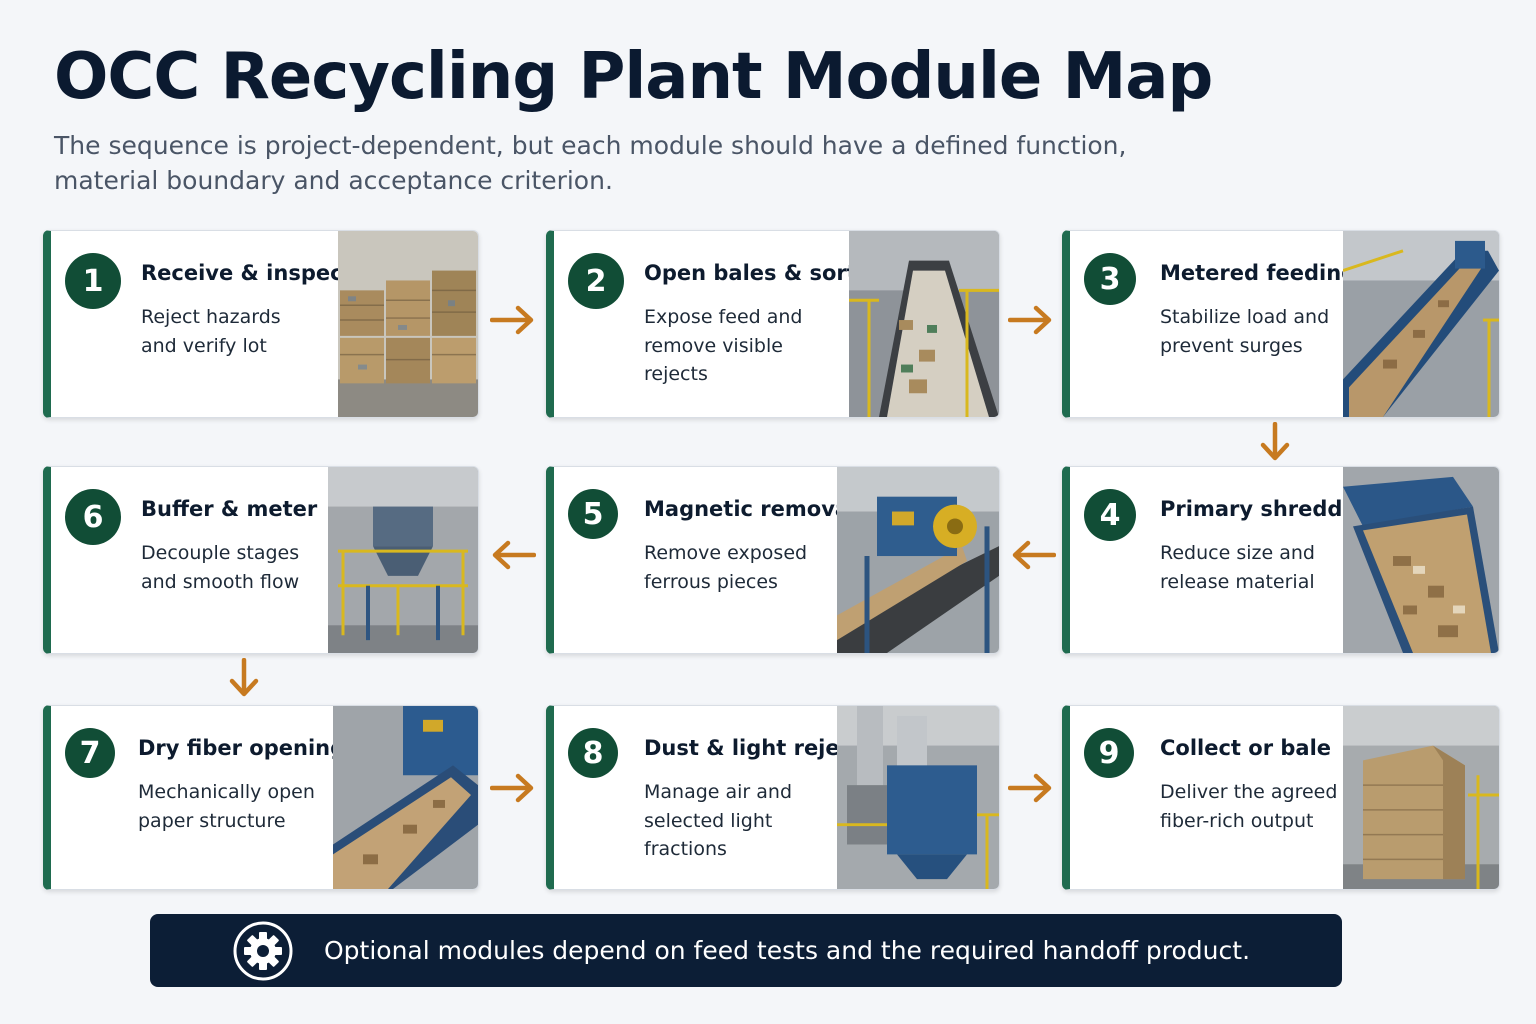 The width and height of the screenshot is (1536, 1024). Describe the element at coordinates (1246, 748) in the screenshot. I see `module-title: Collect or bale` at that location.